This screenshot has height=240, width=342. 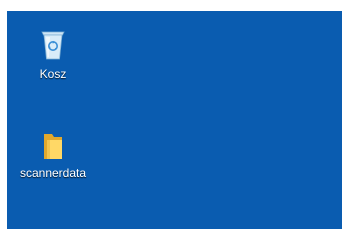 I want to click on desktop-icon-scannerdata: scannerdata, so click(x=53, y=155).